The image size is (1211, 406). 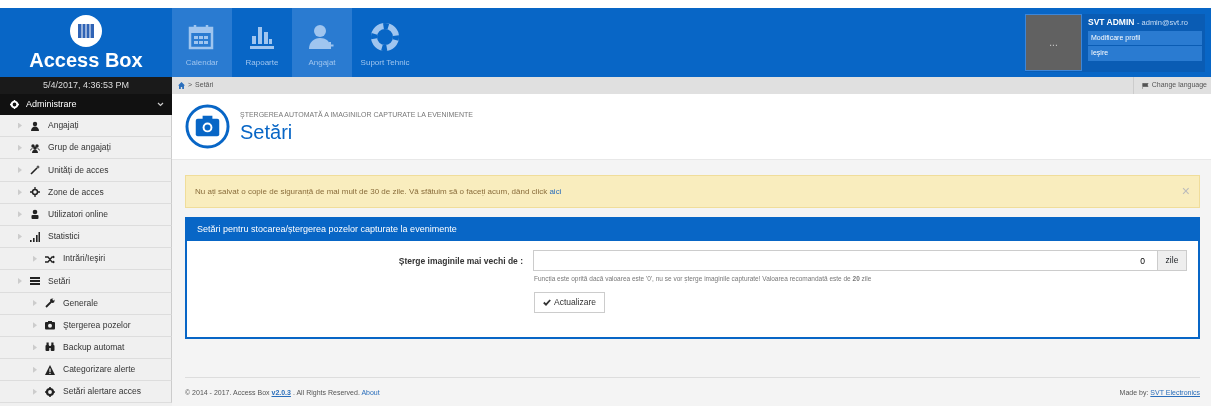 What do you see at coordinates (86, 104) in the screenshot?
I see `sidebar-section: Administrare` at bounding box center [86, 104].